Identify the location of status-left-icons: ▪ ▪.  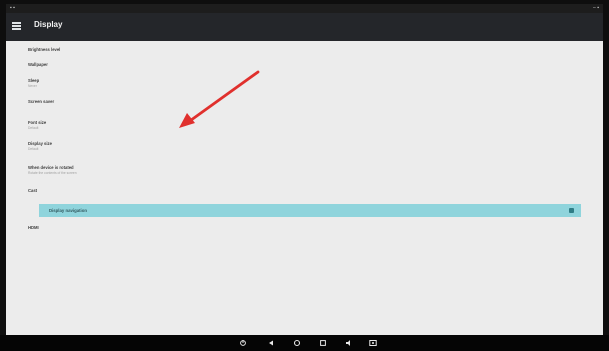
(12, 8).